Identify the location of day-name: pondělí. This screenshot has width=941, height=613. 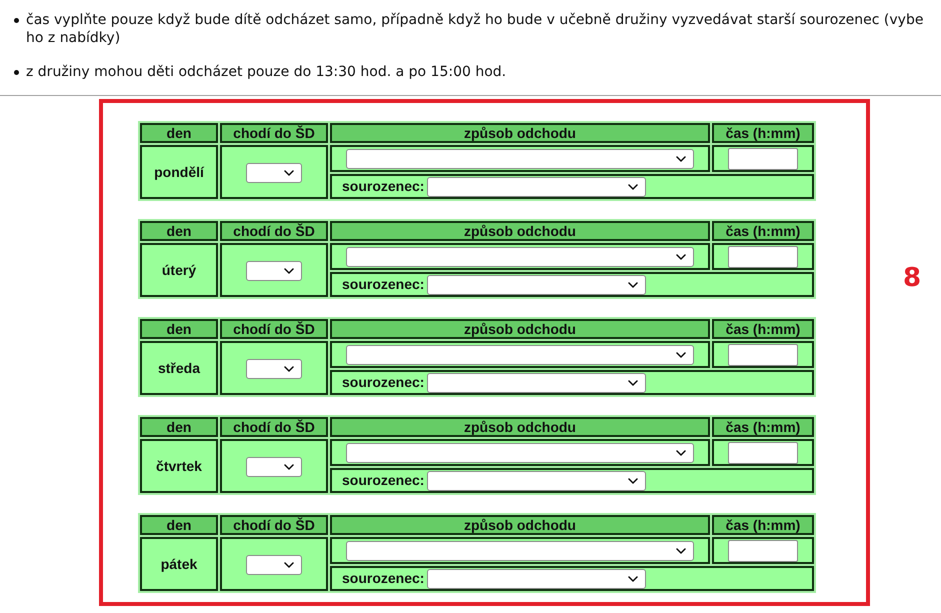
(179, 172).